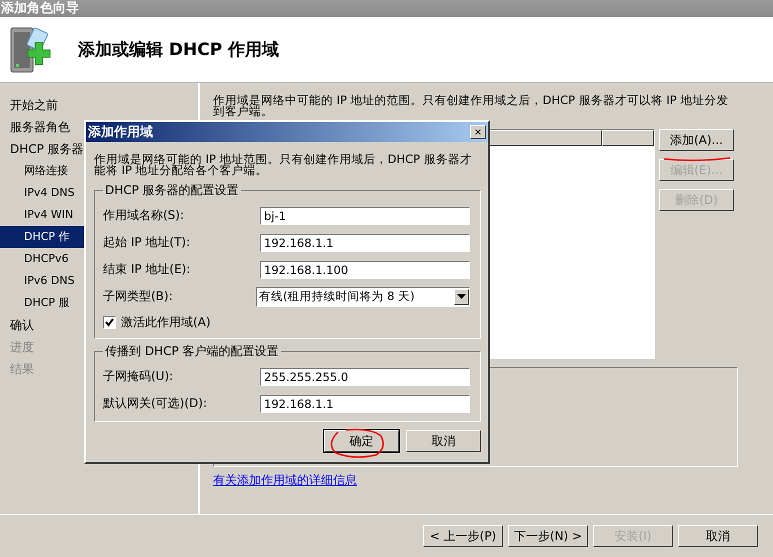 This screenshot has height=557, width=773. What do you see at coordinates (40, 8) in the screenshot?
I see `window-title: 添加角色向导` at bounding box center [40, 8].